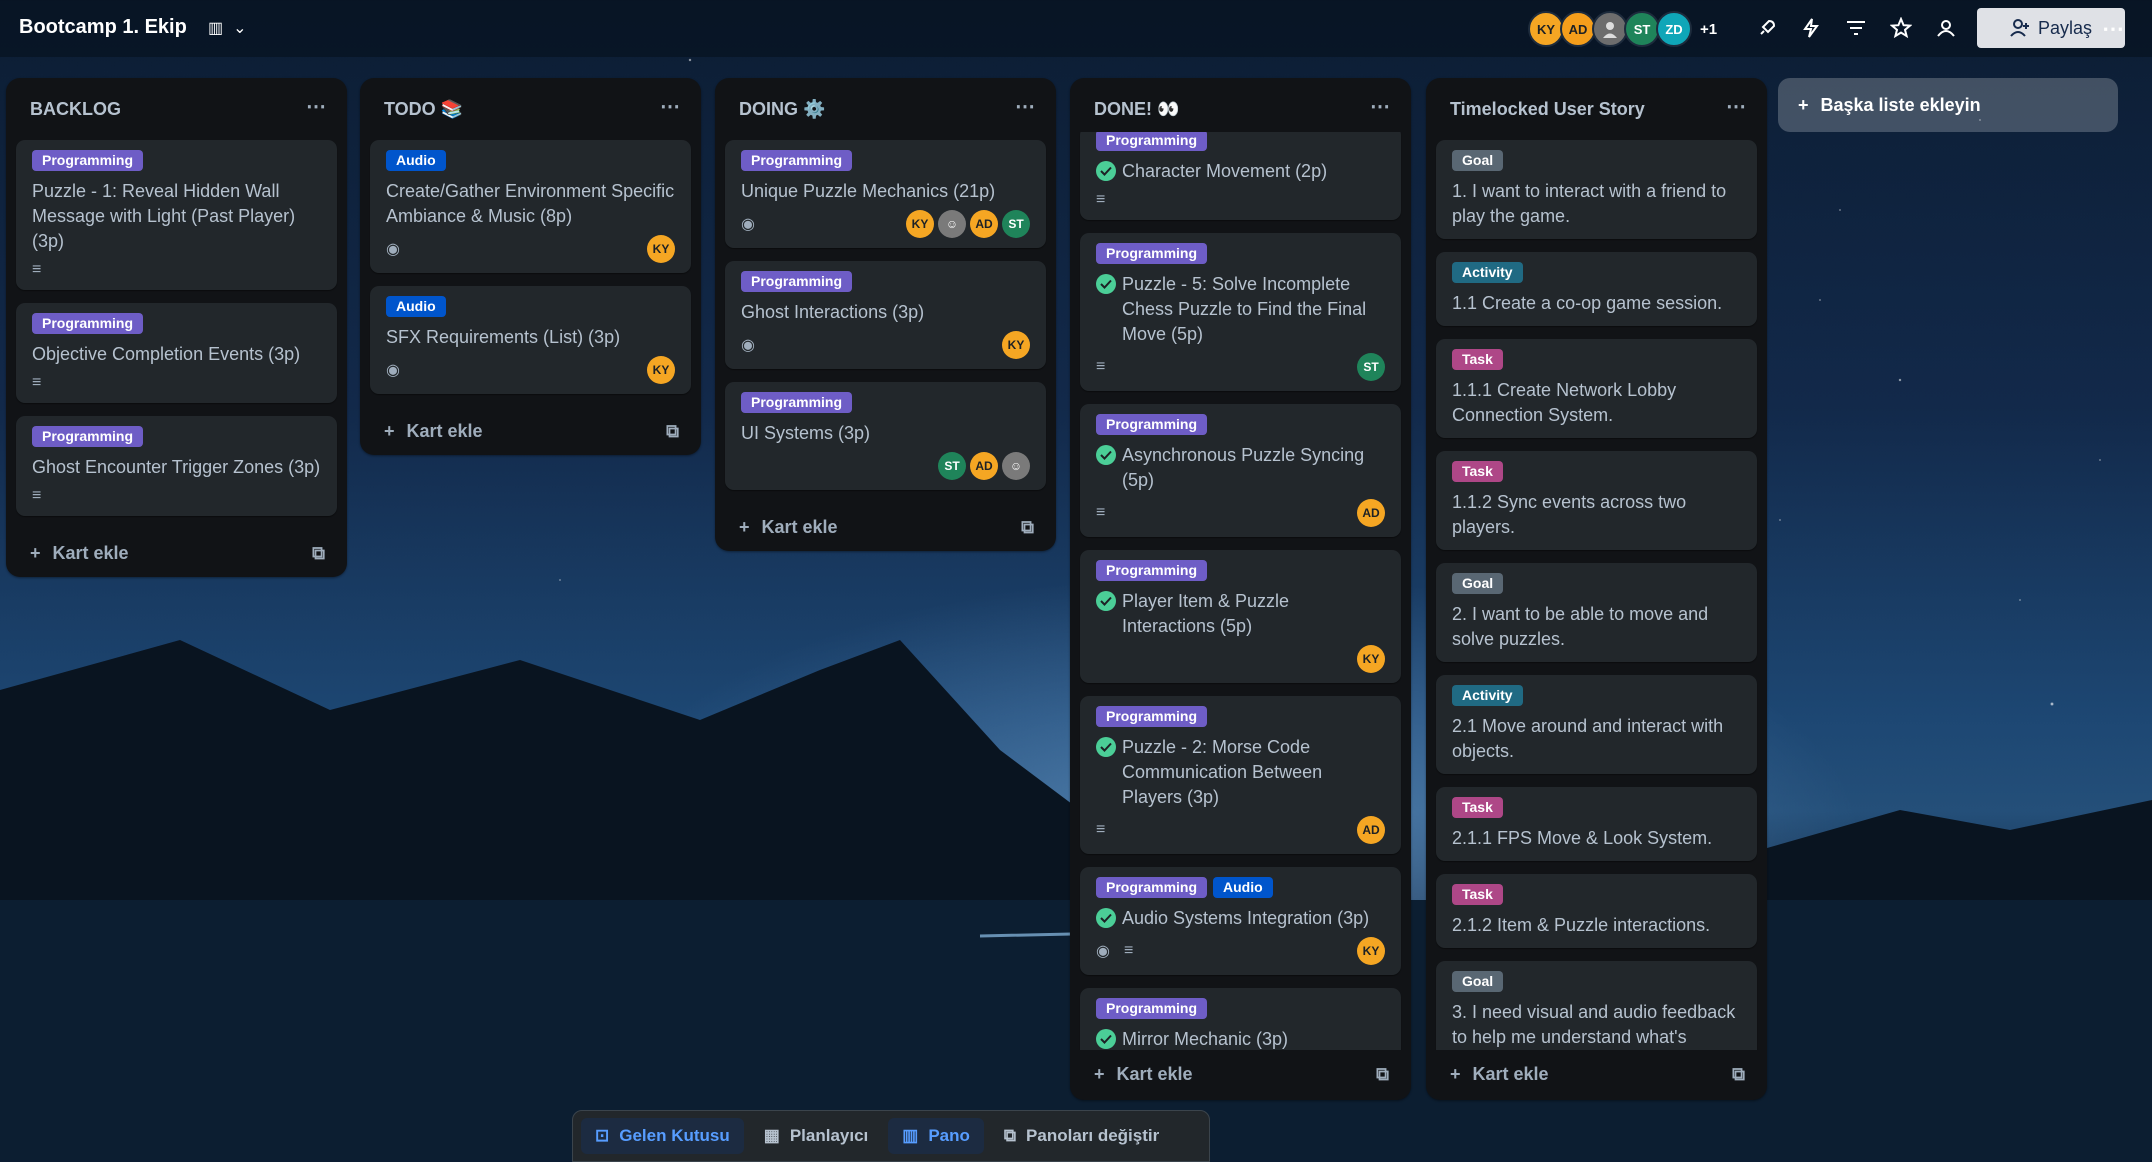  What do you see at coordinates (444, 430) in the screenshot?
I see `add-card-label: Kart ekle` at bounding box center [444, 430].